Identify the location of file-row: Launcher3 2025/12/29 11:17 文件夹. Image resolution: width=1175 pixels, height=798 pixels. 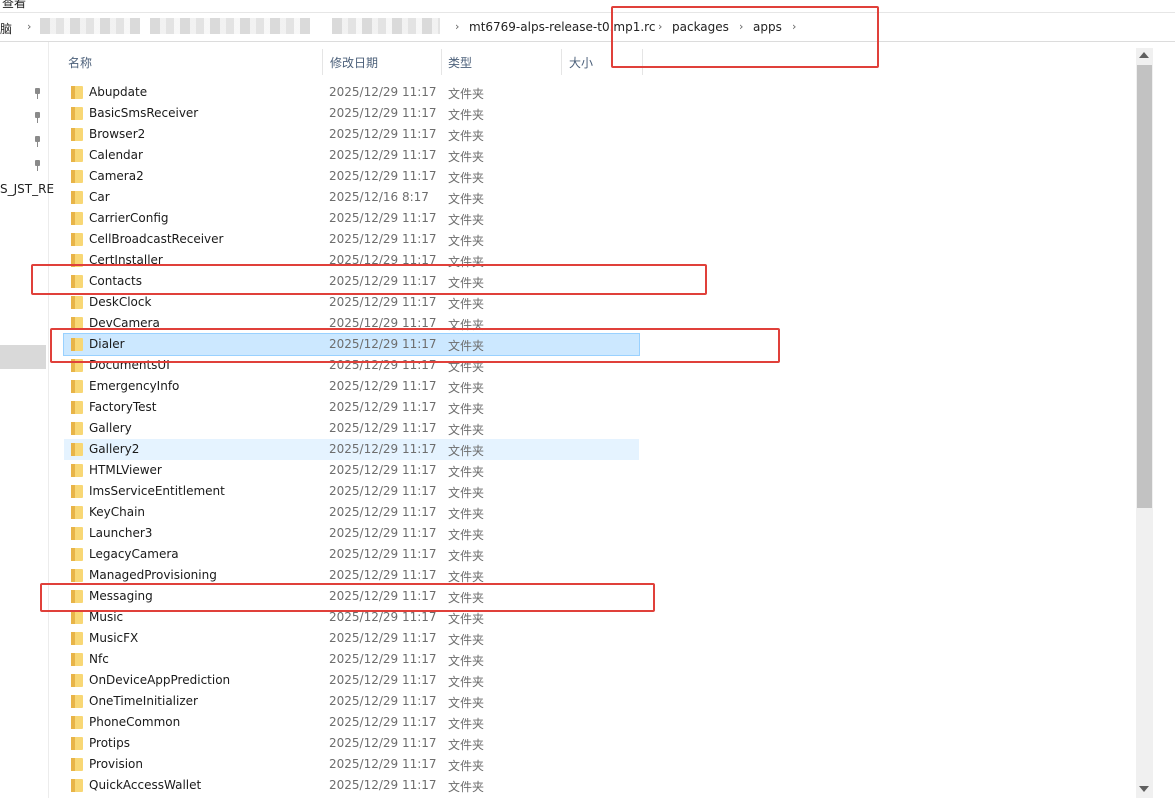
(351, 533).